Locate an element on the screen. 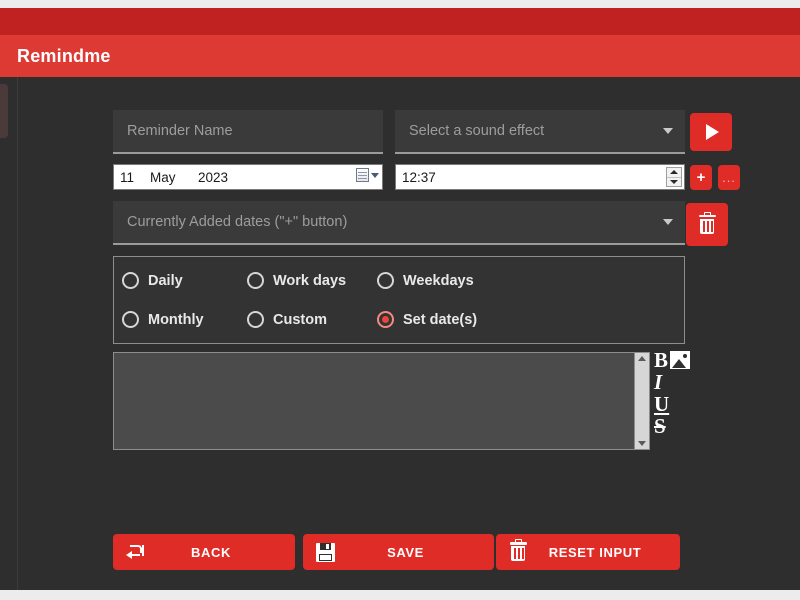  time-value: 12:37 is located at coordinates (419, 177).